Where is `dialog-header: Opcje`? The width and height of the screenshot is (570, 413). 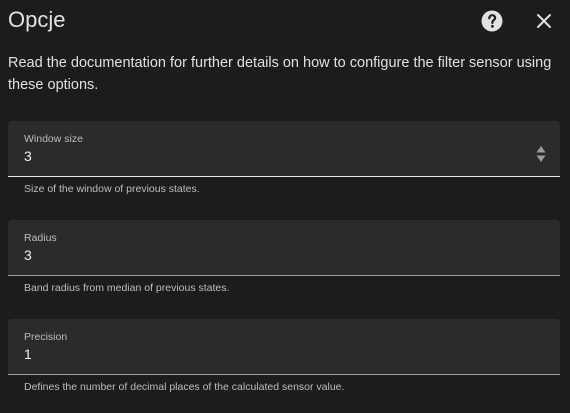 dialog-header: Opcje is located at coordinates (285, 21).